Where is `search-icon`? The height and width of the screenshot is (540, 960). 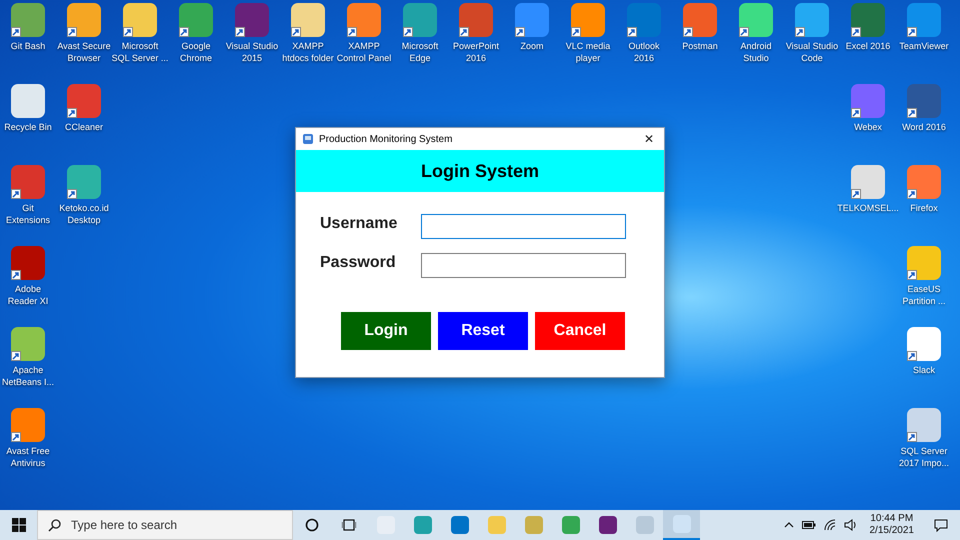 search-icon is located at coordinates (54, 525).